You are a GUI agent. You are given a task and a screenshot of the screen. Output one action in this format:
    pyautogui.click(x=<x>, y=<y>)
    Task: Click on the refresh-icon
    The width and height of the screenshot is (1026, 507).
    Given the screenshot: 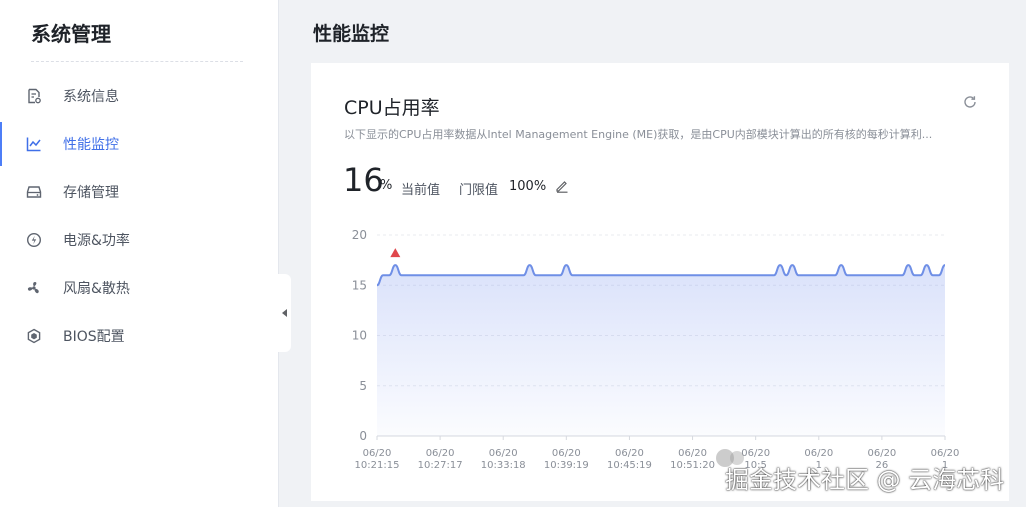 What is the action you would take?
    pyautogui.click(x=970, y=102)
    